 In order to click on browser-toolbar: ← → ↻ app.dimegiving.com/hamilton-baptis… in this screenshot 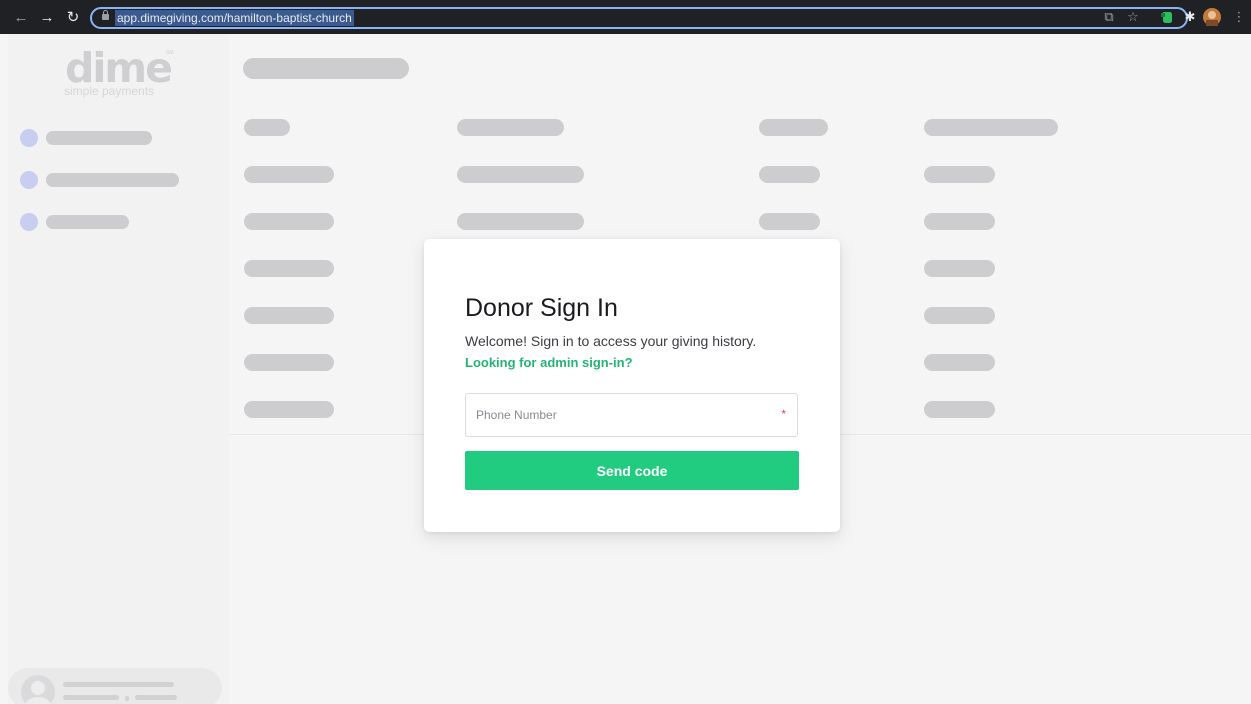, I will do `click(625, 17)`.